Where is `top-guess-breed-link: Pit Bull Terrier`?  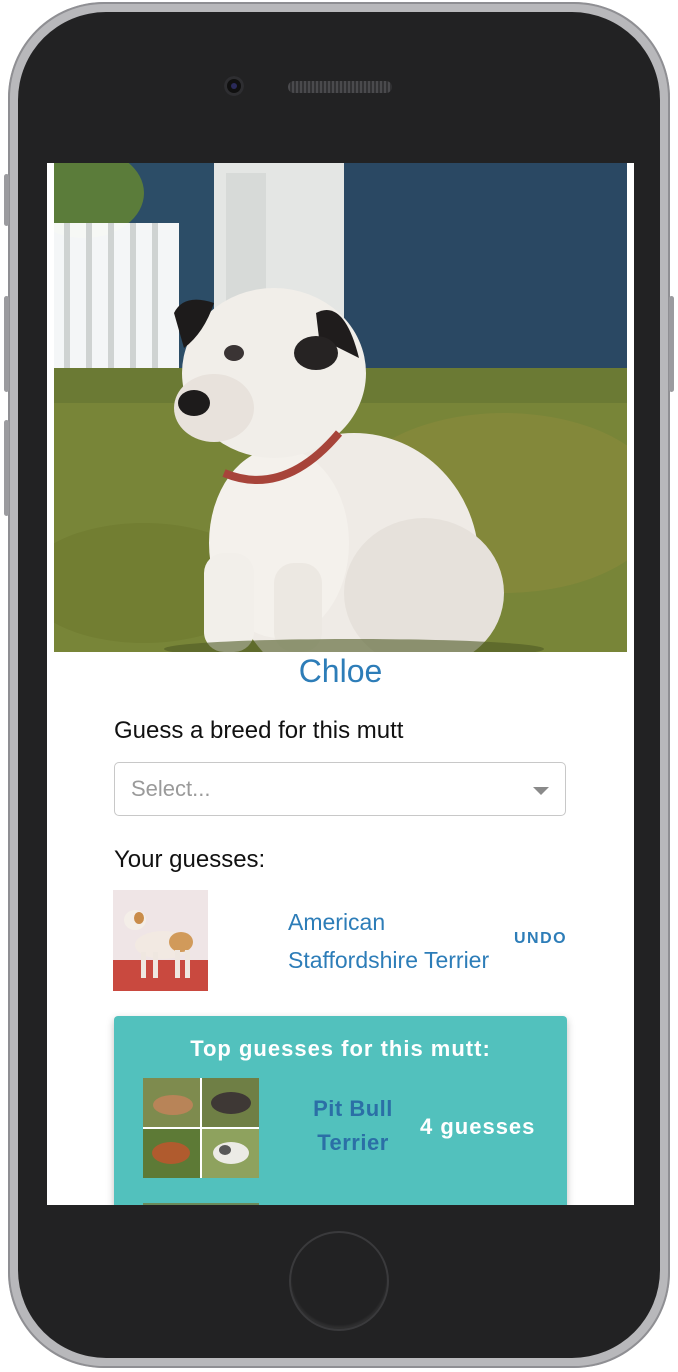
top-guess-breed-link: Pit Bull Terrier is located at coordinates (353, 1126).